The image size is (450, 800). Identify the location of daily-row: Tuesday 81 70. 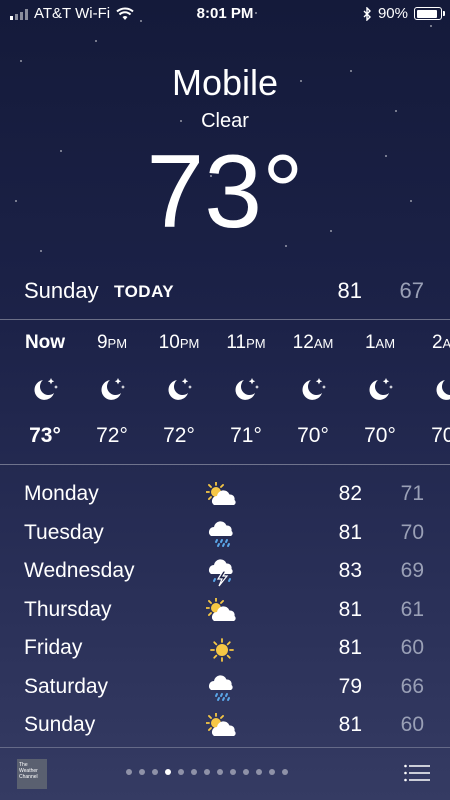
(224, 536).